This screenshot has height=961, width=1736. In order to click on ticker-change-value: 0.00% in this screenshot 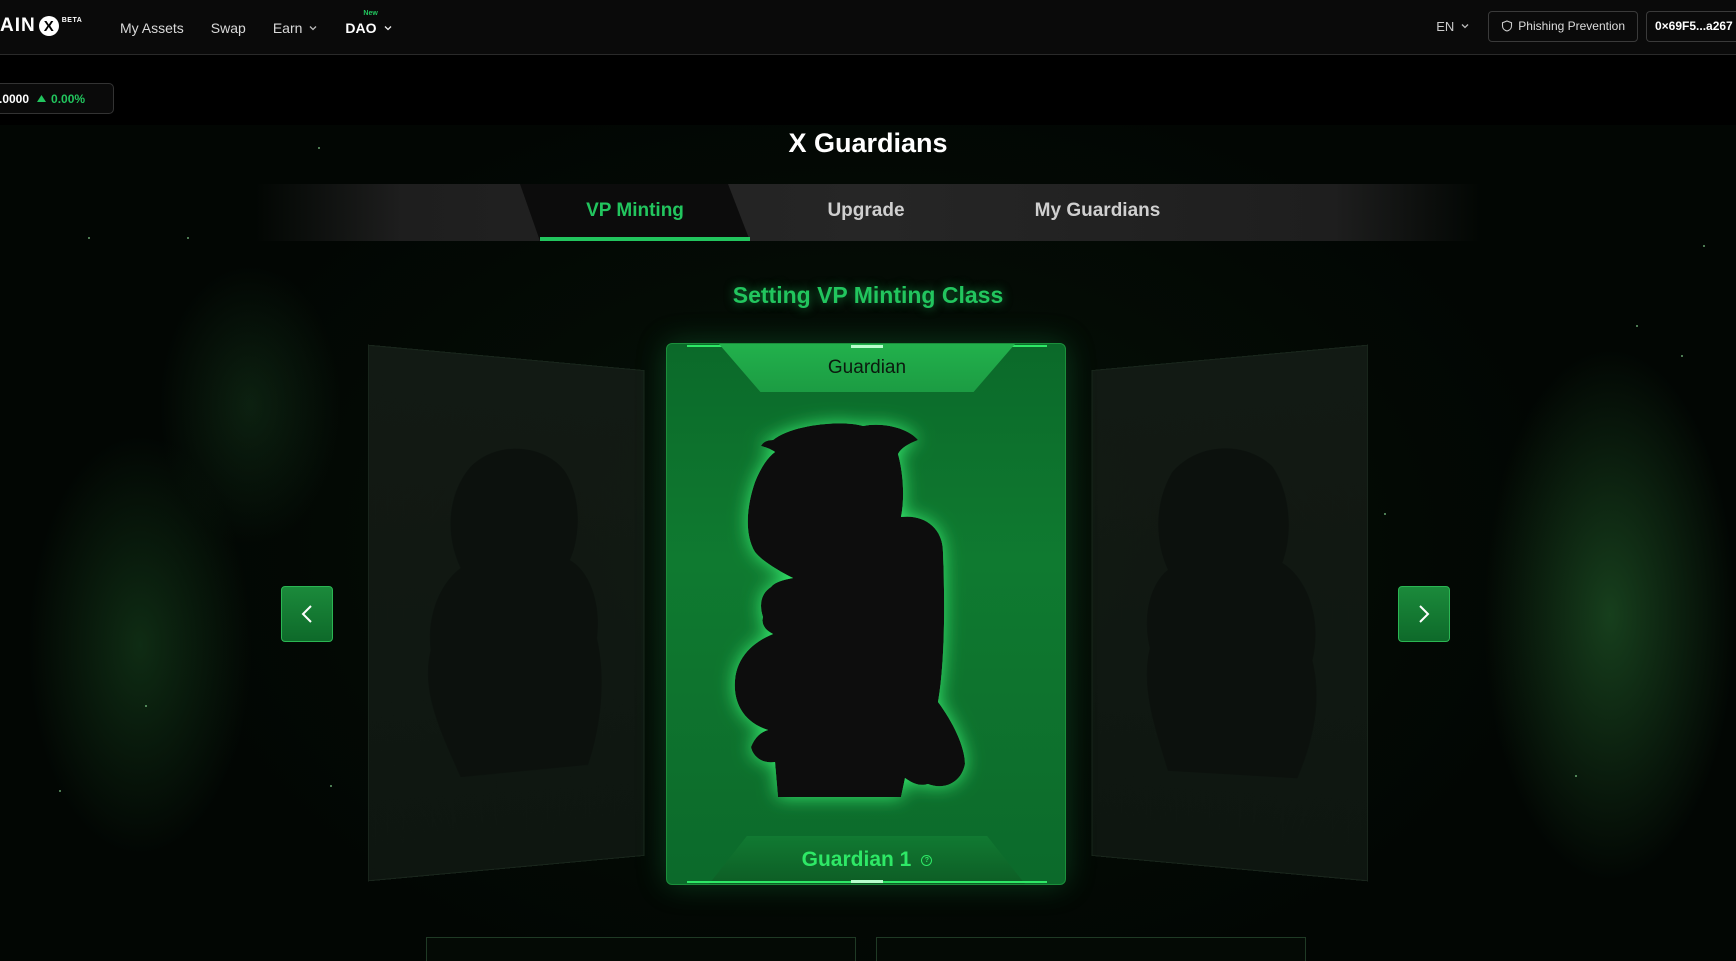, I will do `click(68, 98)`.